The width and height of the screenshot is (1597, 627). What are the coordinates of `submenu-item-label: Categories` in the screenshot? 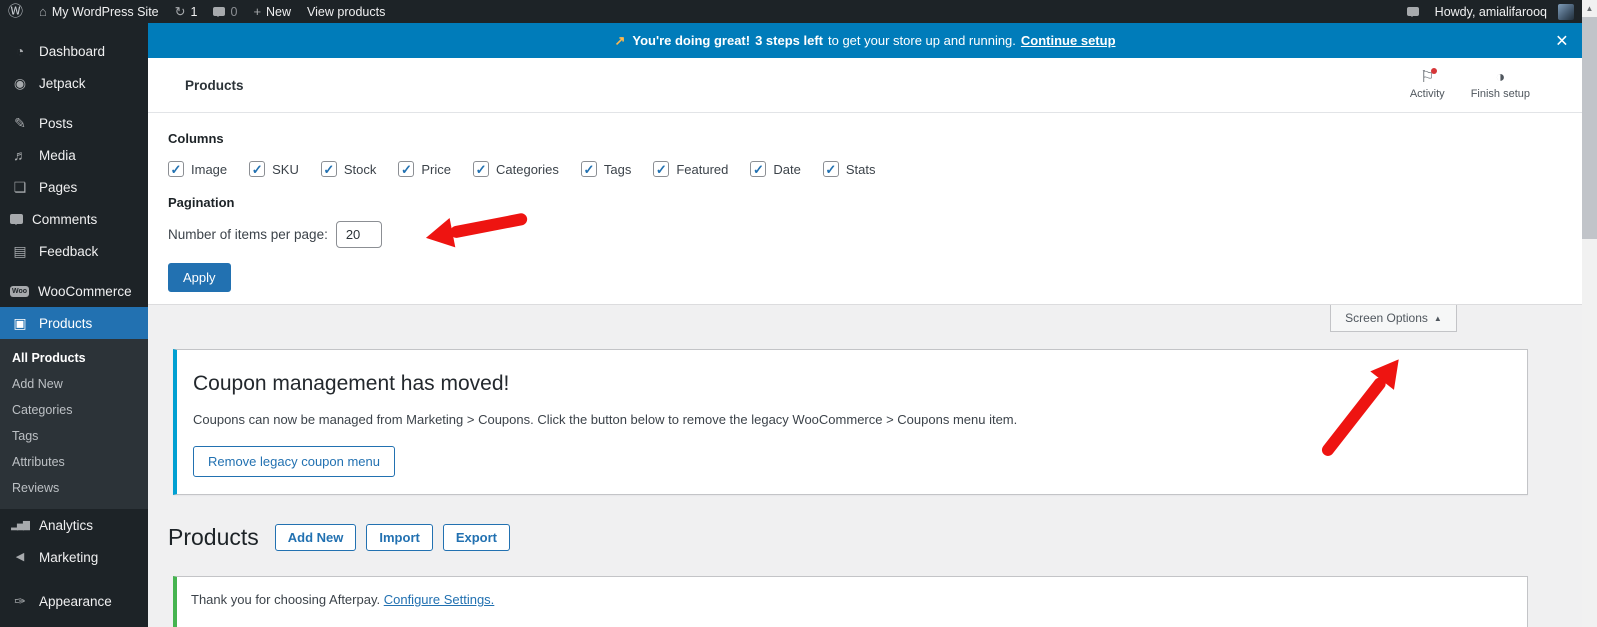 It's located at (42, 410).